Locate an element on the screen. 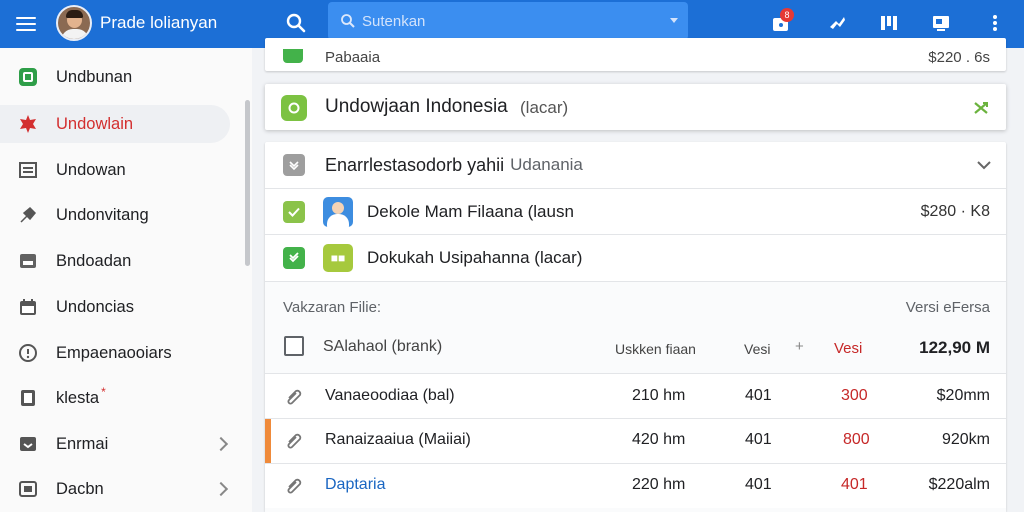 This screenshot has width=1024, height=512. list-item-title: Dekole Mam Filaana (lausn is located at coordinates (470, 211).